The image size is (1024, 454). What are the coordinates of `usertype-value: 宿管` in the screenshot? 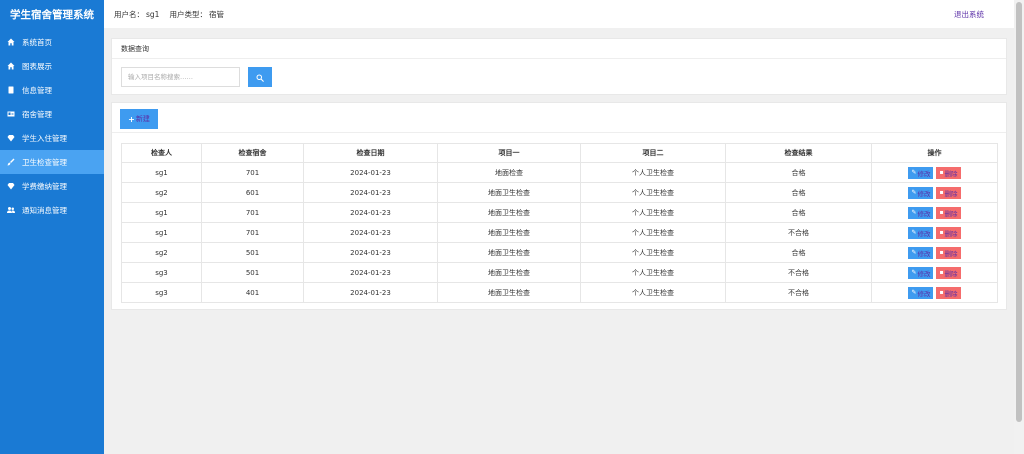 It's located at (216, 14).